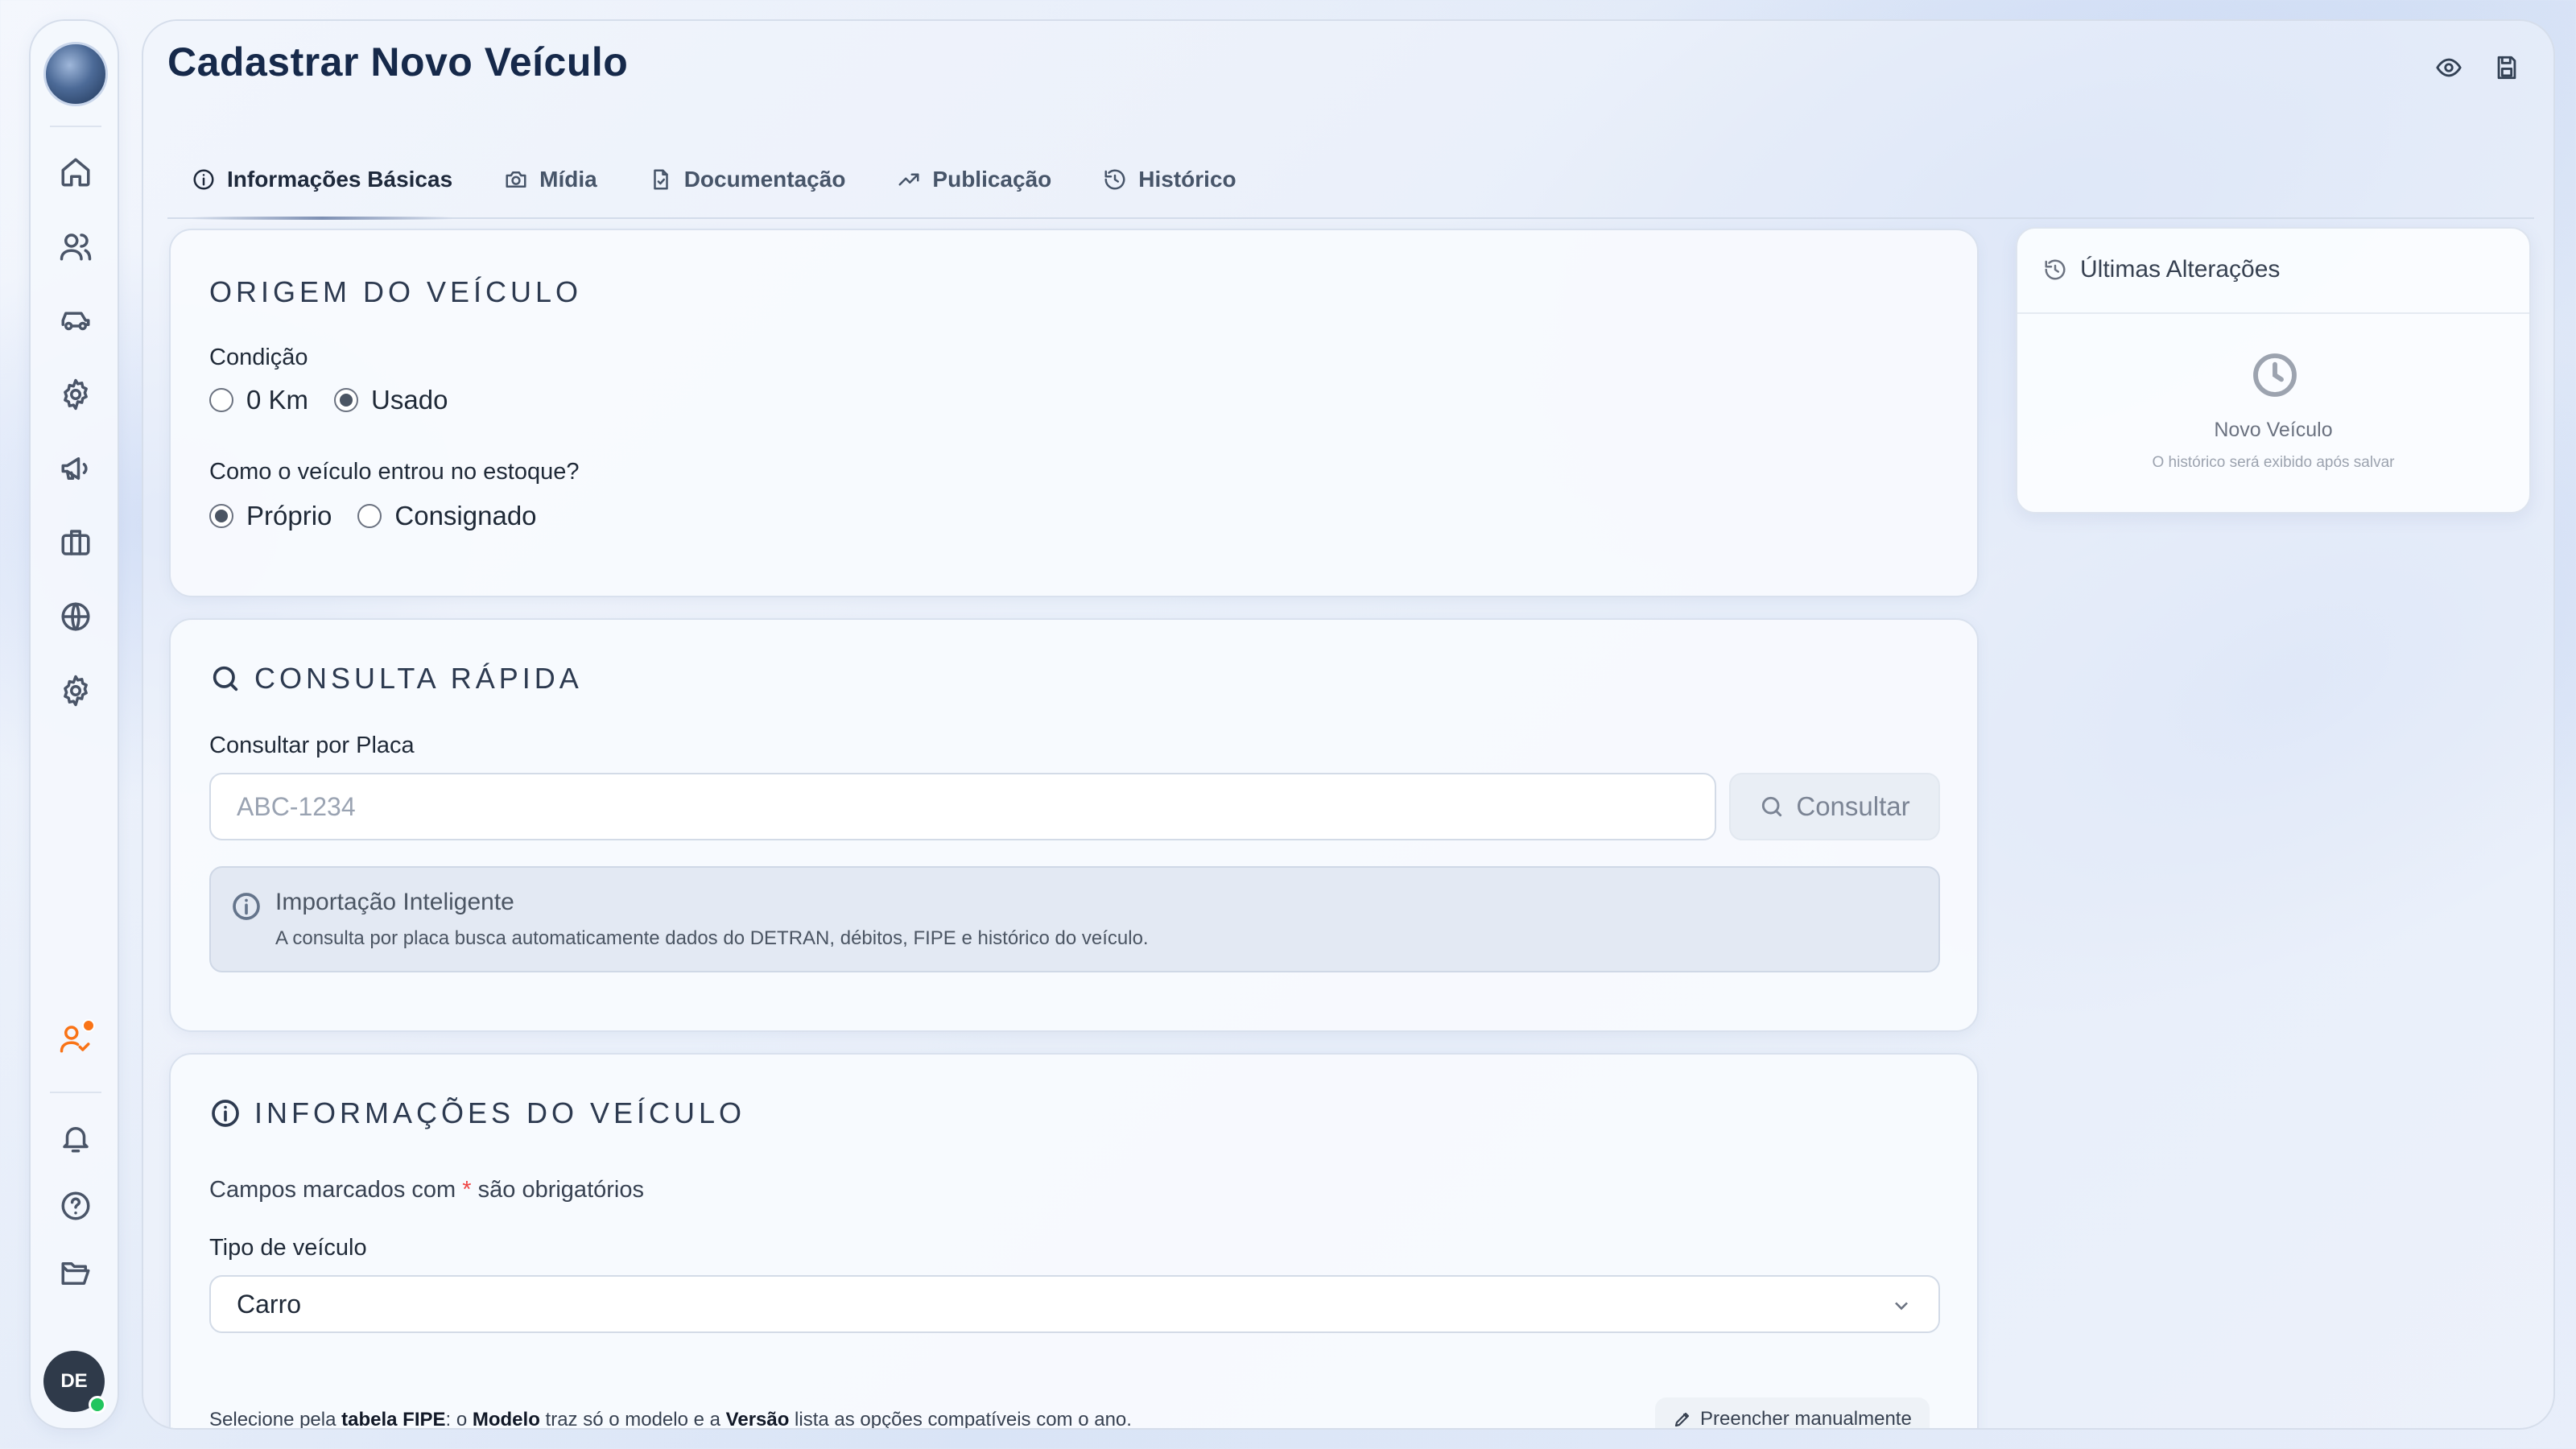  Describe the element at coordinates (88, 1025) in the screenshot. I see `notification-dot` at that location.